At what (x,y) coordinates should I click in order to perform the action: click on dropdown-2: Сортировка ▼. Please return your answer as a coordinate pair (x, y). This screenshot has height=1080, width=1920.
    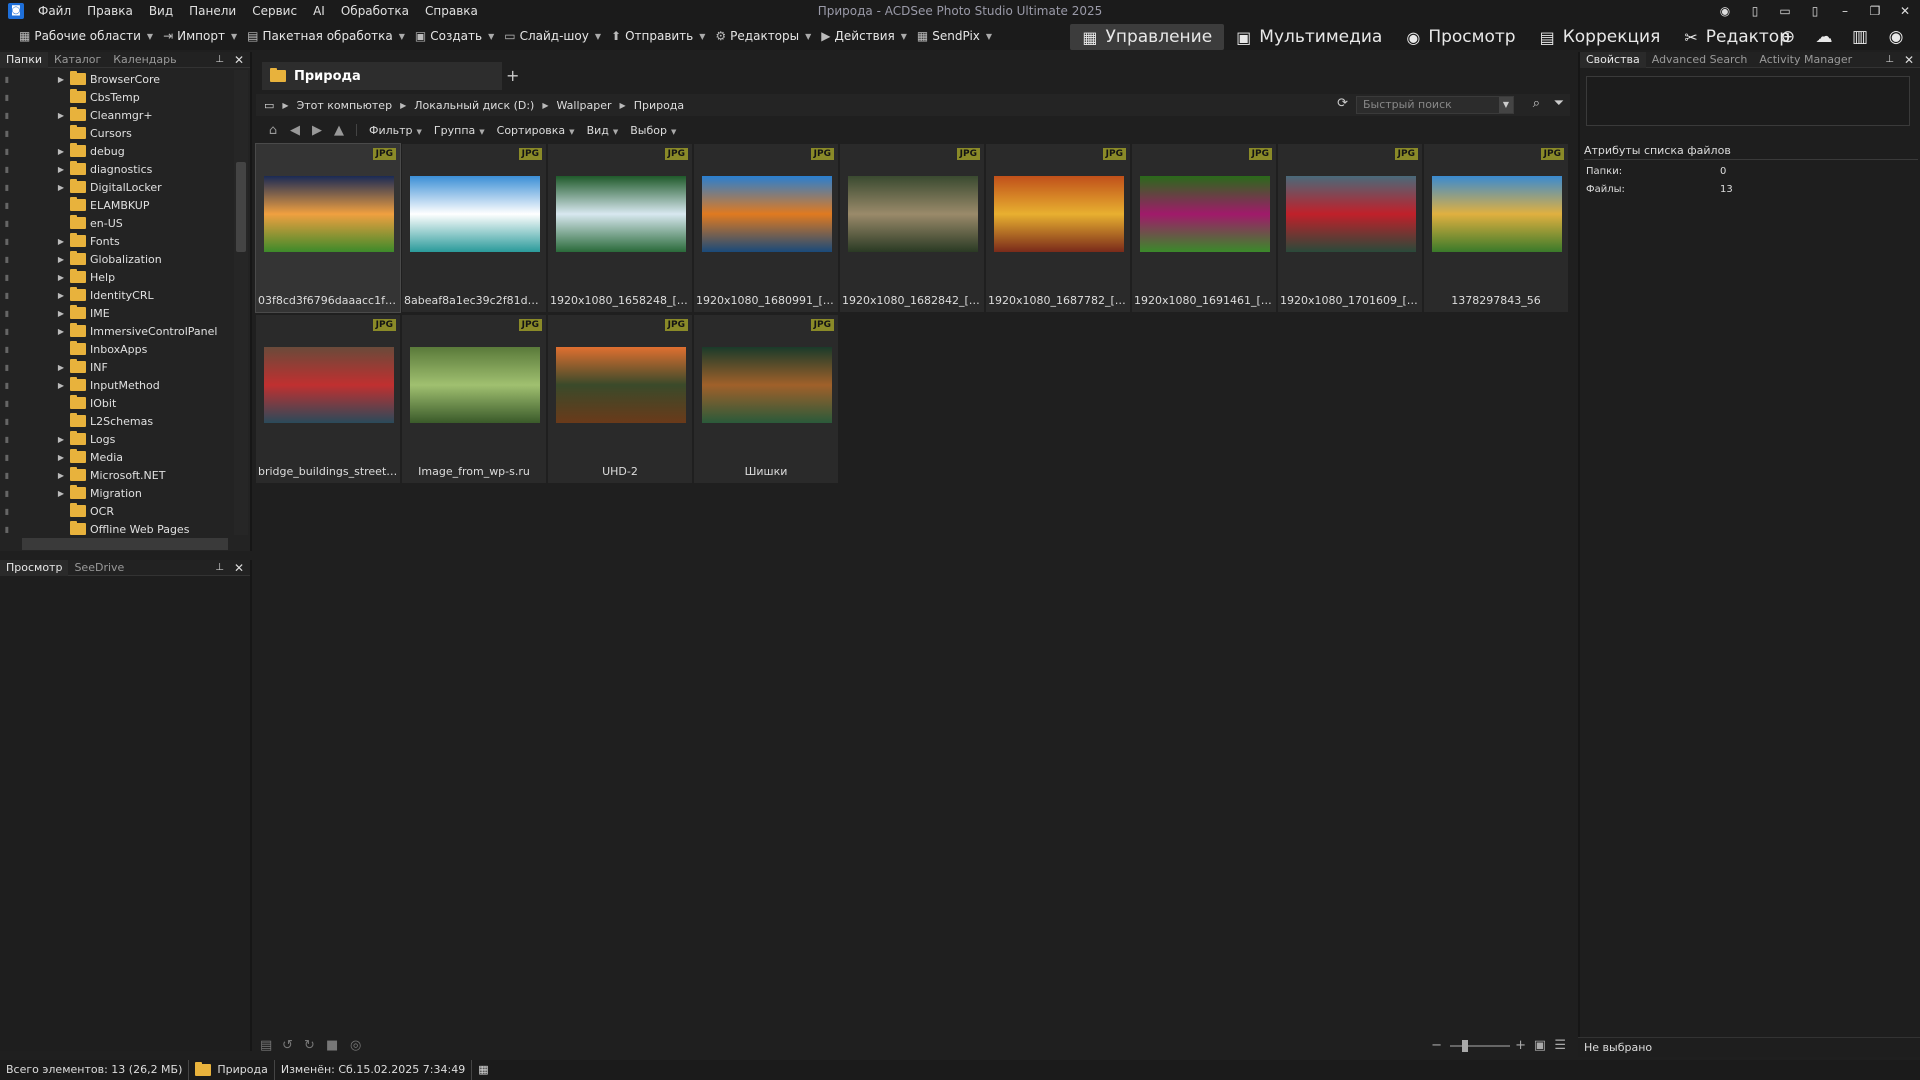
    Looking at the image, I should click on (536, 130).